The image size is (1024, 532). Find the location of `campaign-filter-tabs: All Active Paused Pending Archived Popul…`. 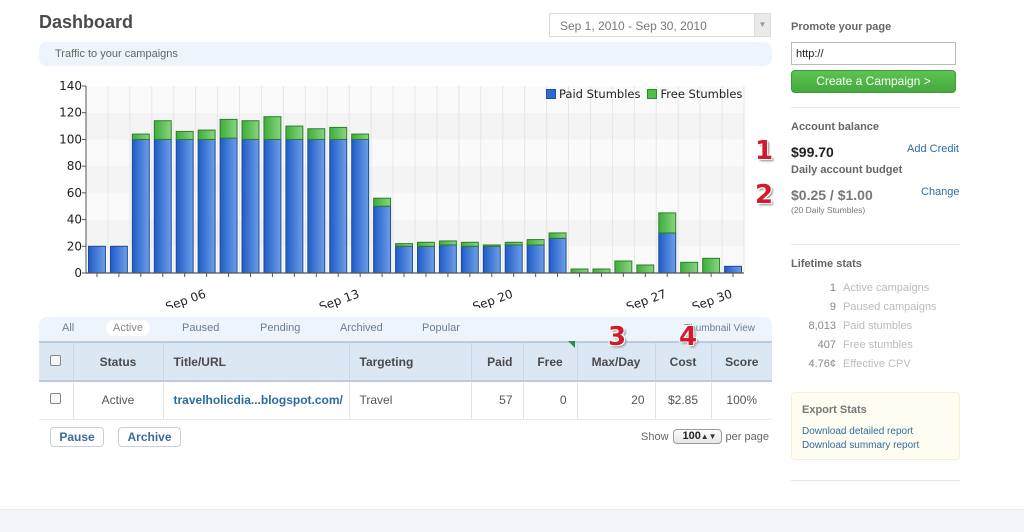

campaign-filter-tabs: All Active Paused Pending Archived Popul… is located at coordinates (405, 329).